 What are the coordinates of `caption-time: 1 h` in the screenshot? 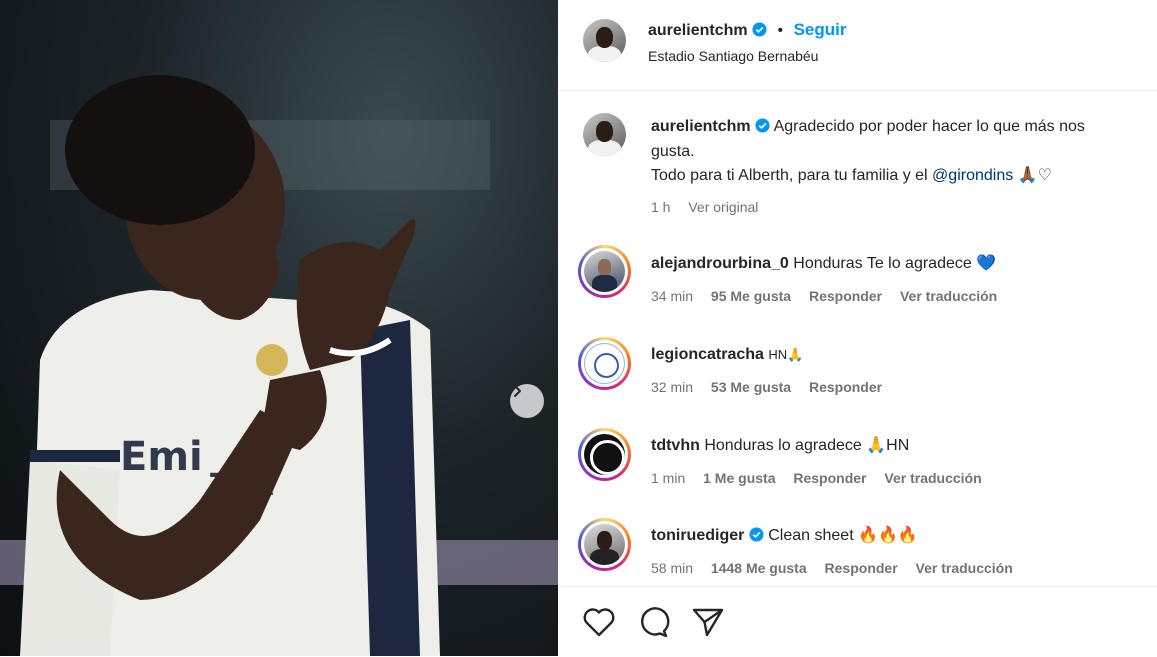 It's located at (661, 207).